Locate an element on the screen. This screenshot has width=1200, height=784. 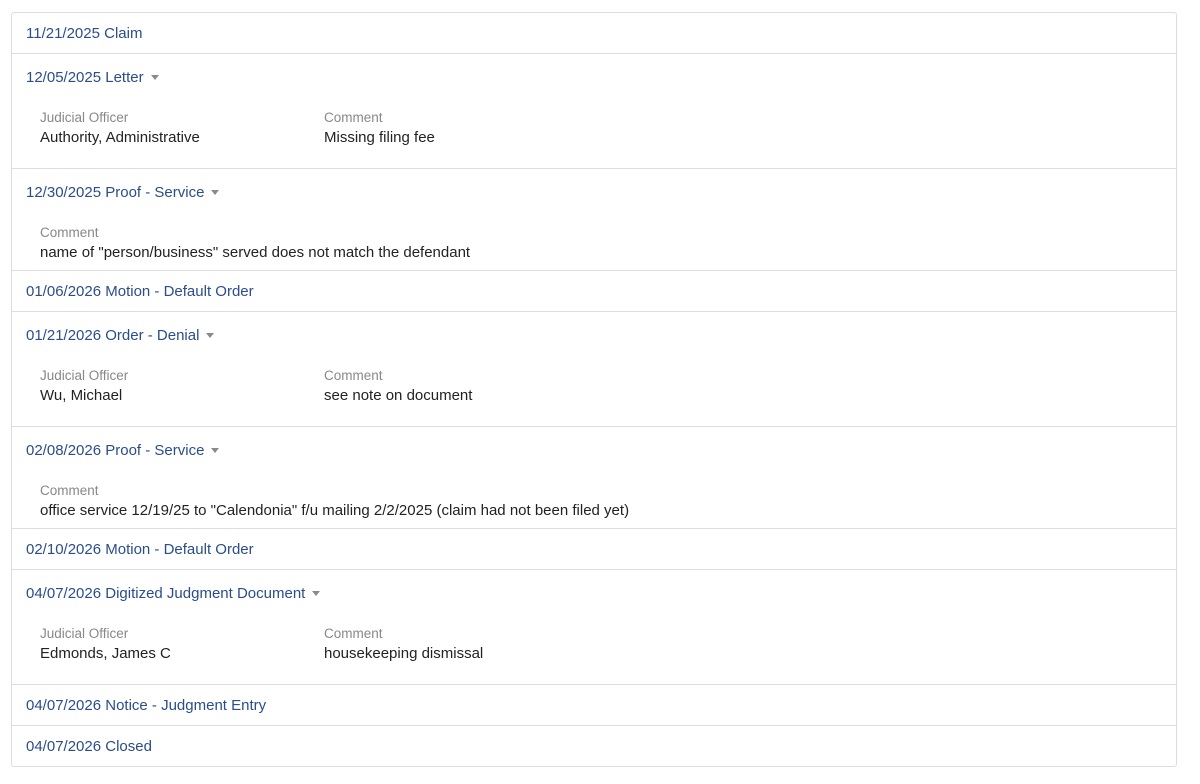
event-link: 04/07/2026 Notice - Judgment Entry is located at coordinates (594, 705).